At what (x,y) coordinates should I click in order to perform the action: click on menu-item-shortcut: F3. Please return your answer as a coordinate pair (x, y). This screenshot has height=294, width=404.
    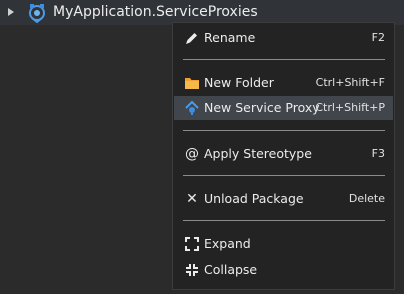
    Looking at the image, I should click on (378, 153).